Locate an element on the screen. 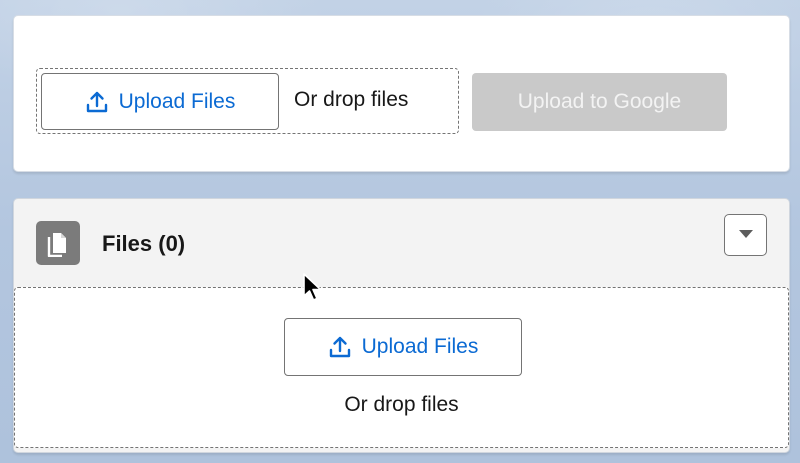  upload-files-button-files: Upload Files is located at coordinates (403, 347).